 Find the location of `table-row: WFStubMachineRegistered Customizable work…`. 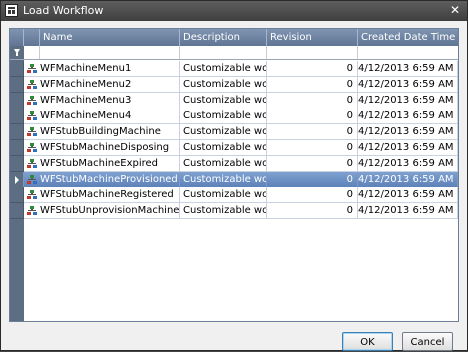

table-row: WFStubMachineRegistered Customizable work… is located at coordinates (234, 195).